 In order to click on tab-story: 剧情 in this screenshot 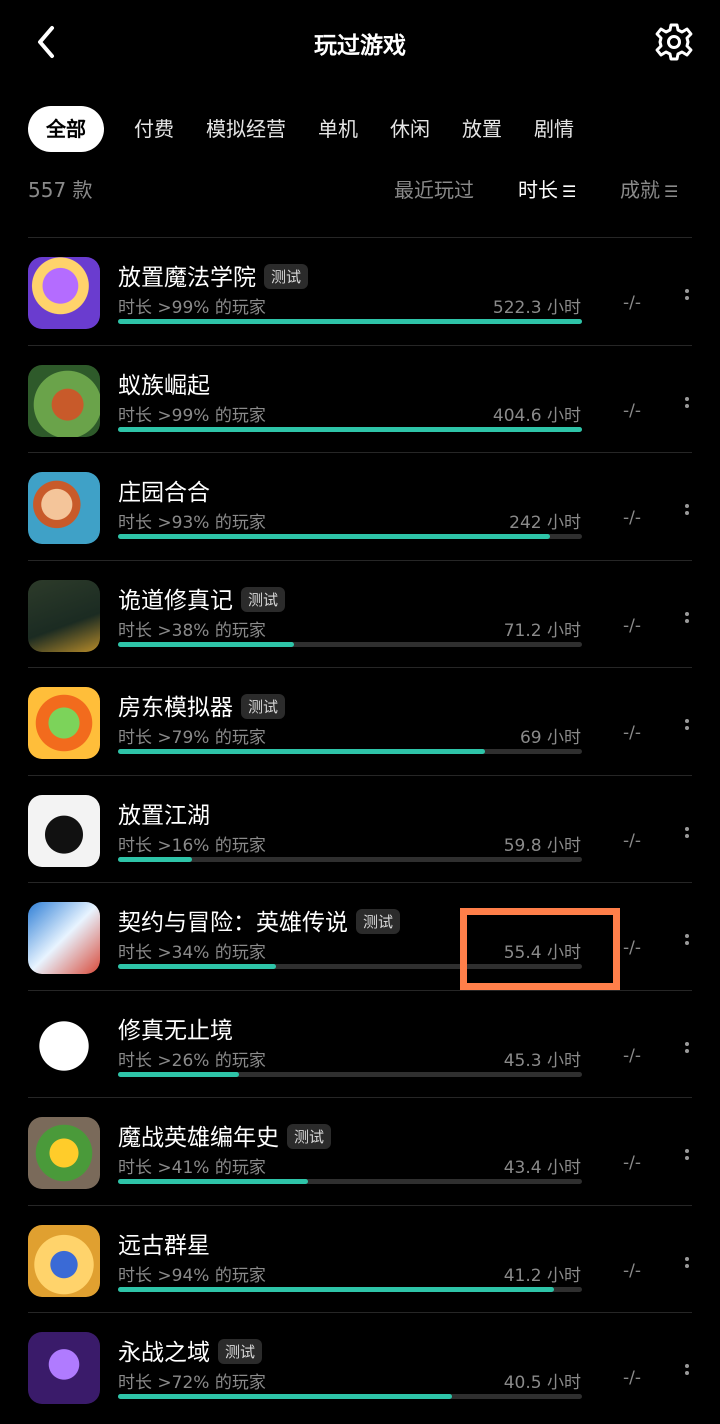, I will do `click(554, 129)`.